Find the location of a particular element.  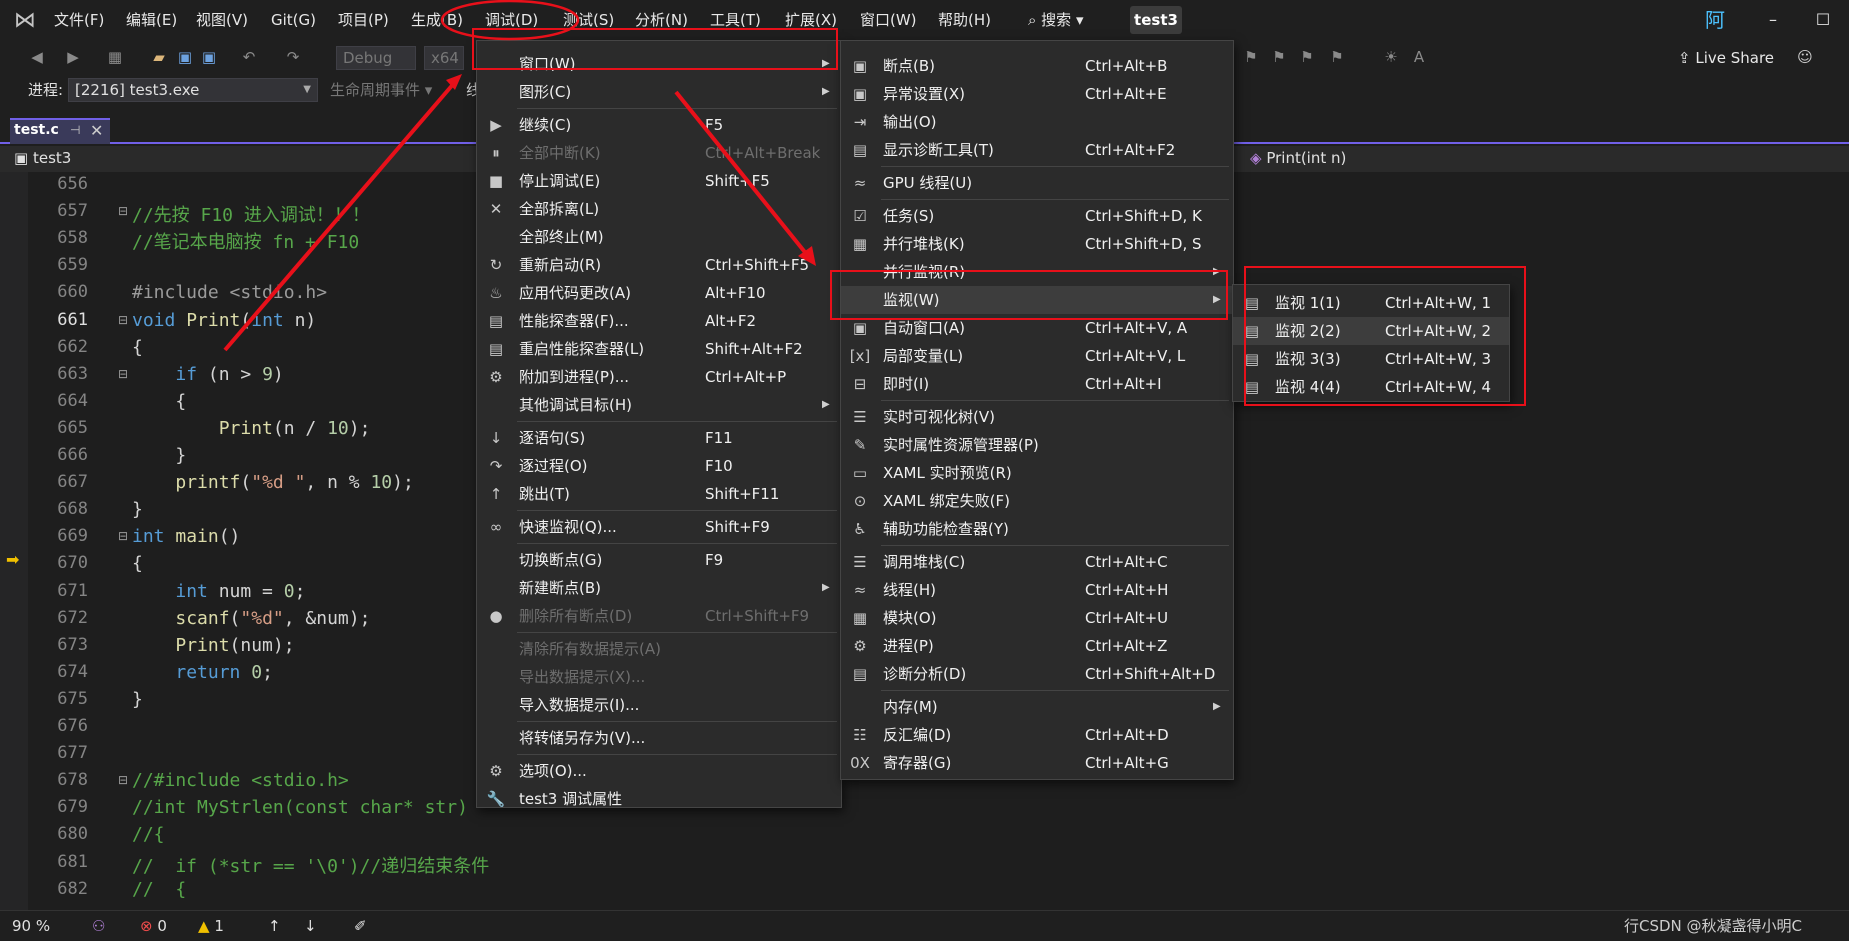

arrow-to-watch-item is located at coordinates (742, 174).